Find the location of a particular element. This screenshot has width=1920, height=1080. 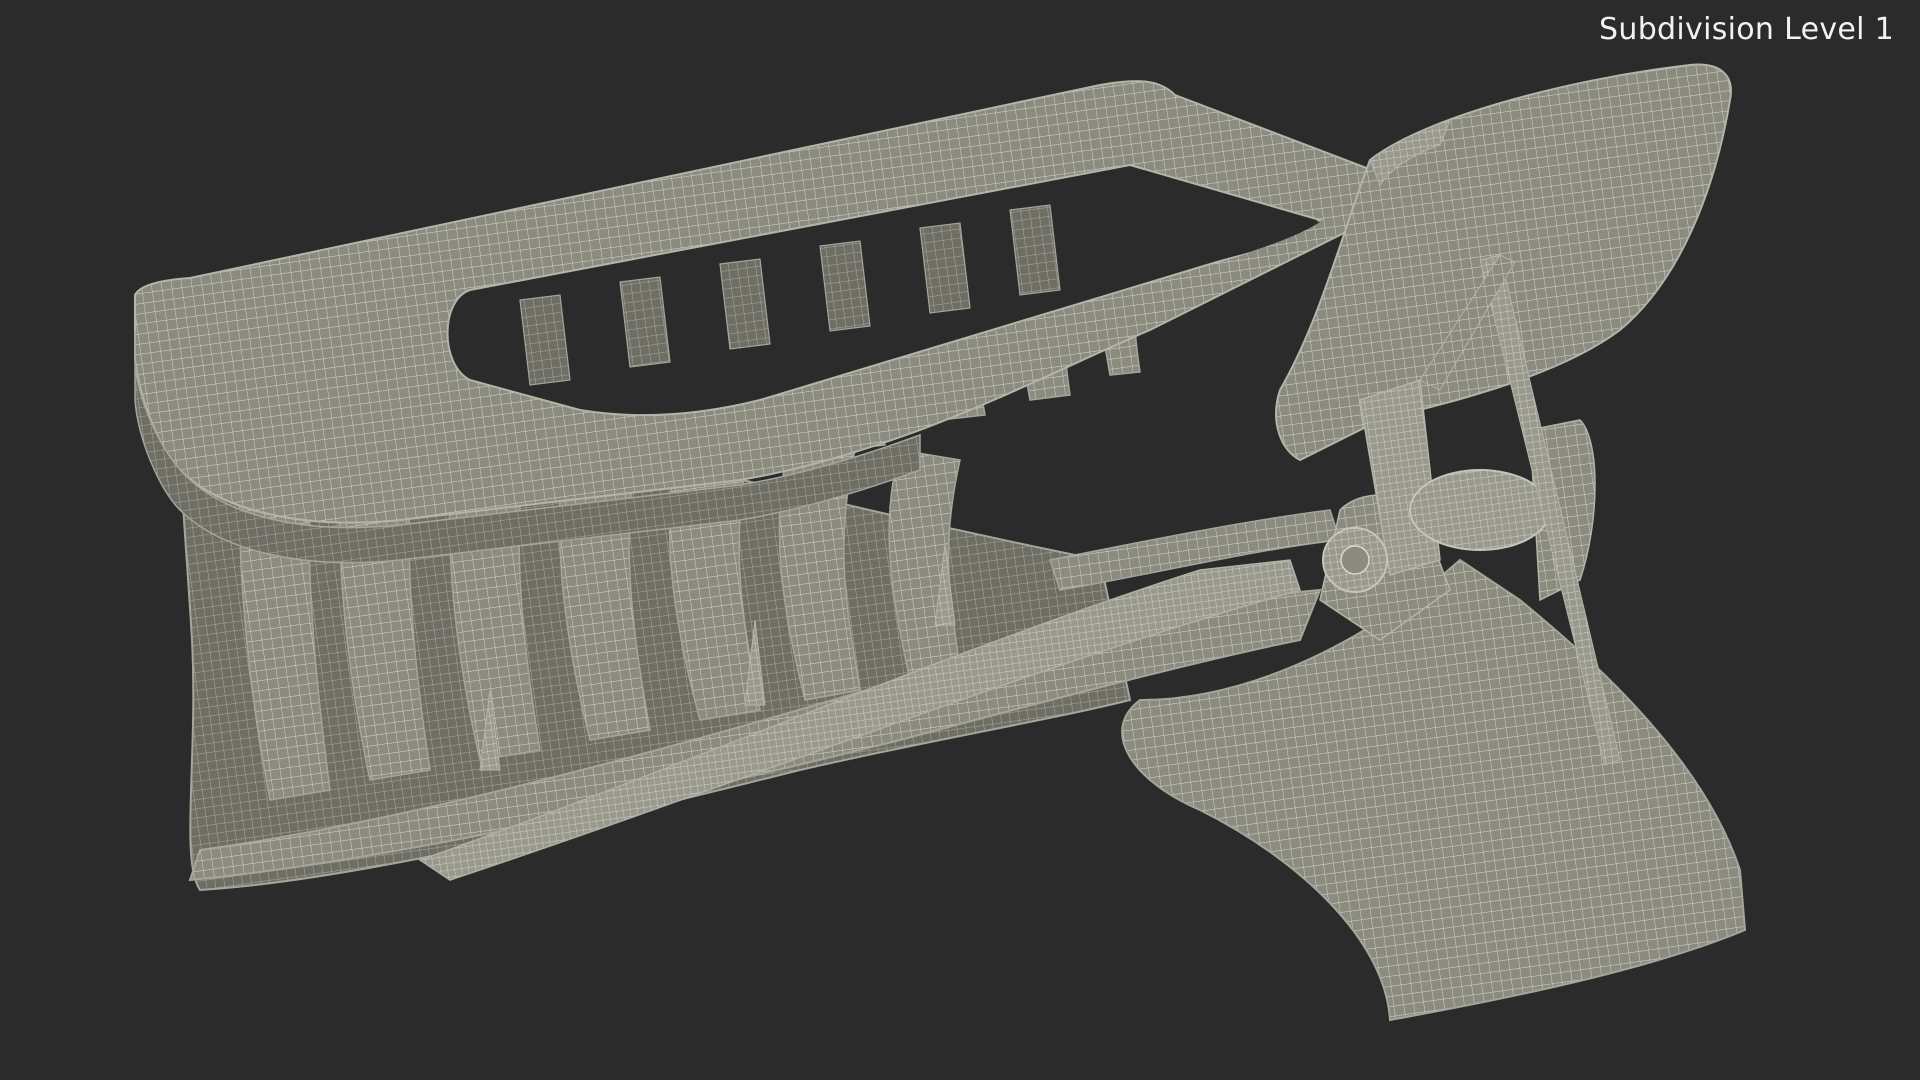

hinge-pin is located at coordinates (1480, 510).